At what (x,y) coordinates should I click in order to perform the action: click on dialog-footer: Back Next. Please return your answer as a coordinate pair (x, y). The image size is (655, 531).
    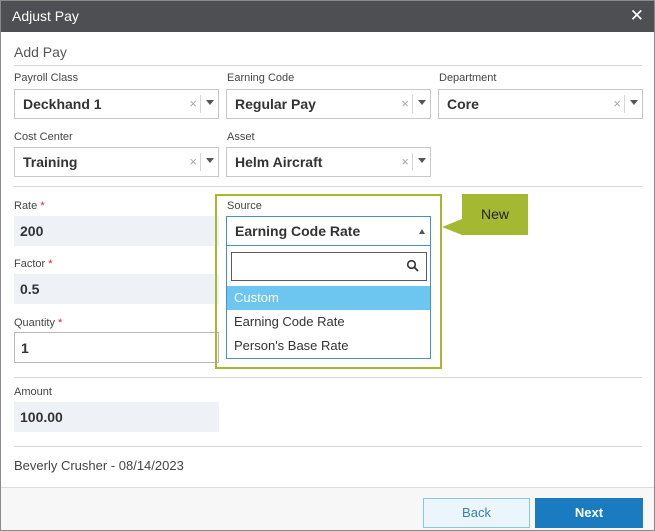
    Looking at the image, I should click on (327, 508).